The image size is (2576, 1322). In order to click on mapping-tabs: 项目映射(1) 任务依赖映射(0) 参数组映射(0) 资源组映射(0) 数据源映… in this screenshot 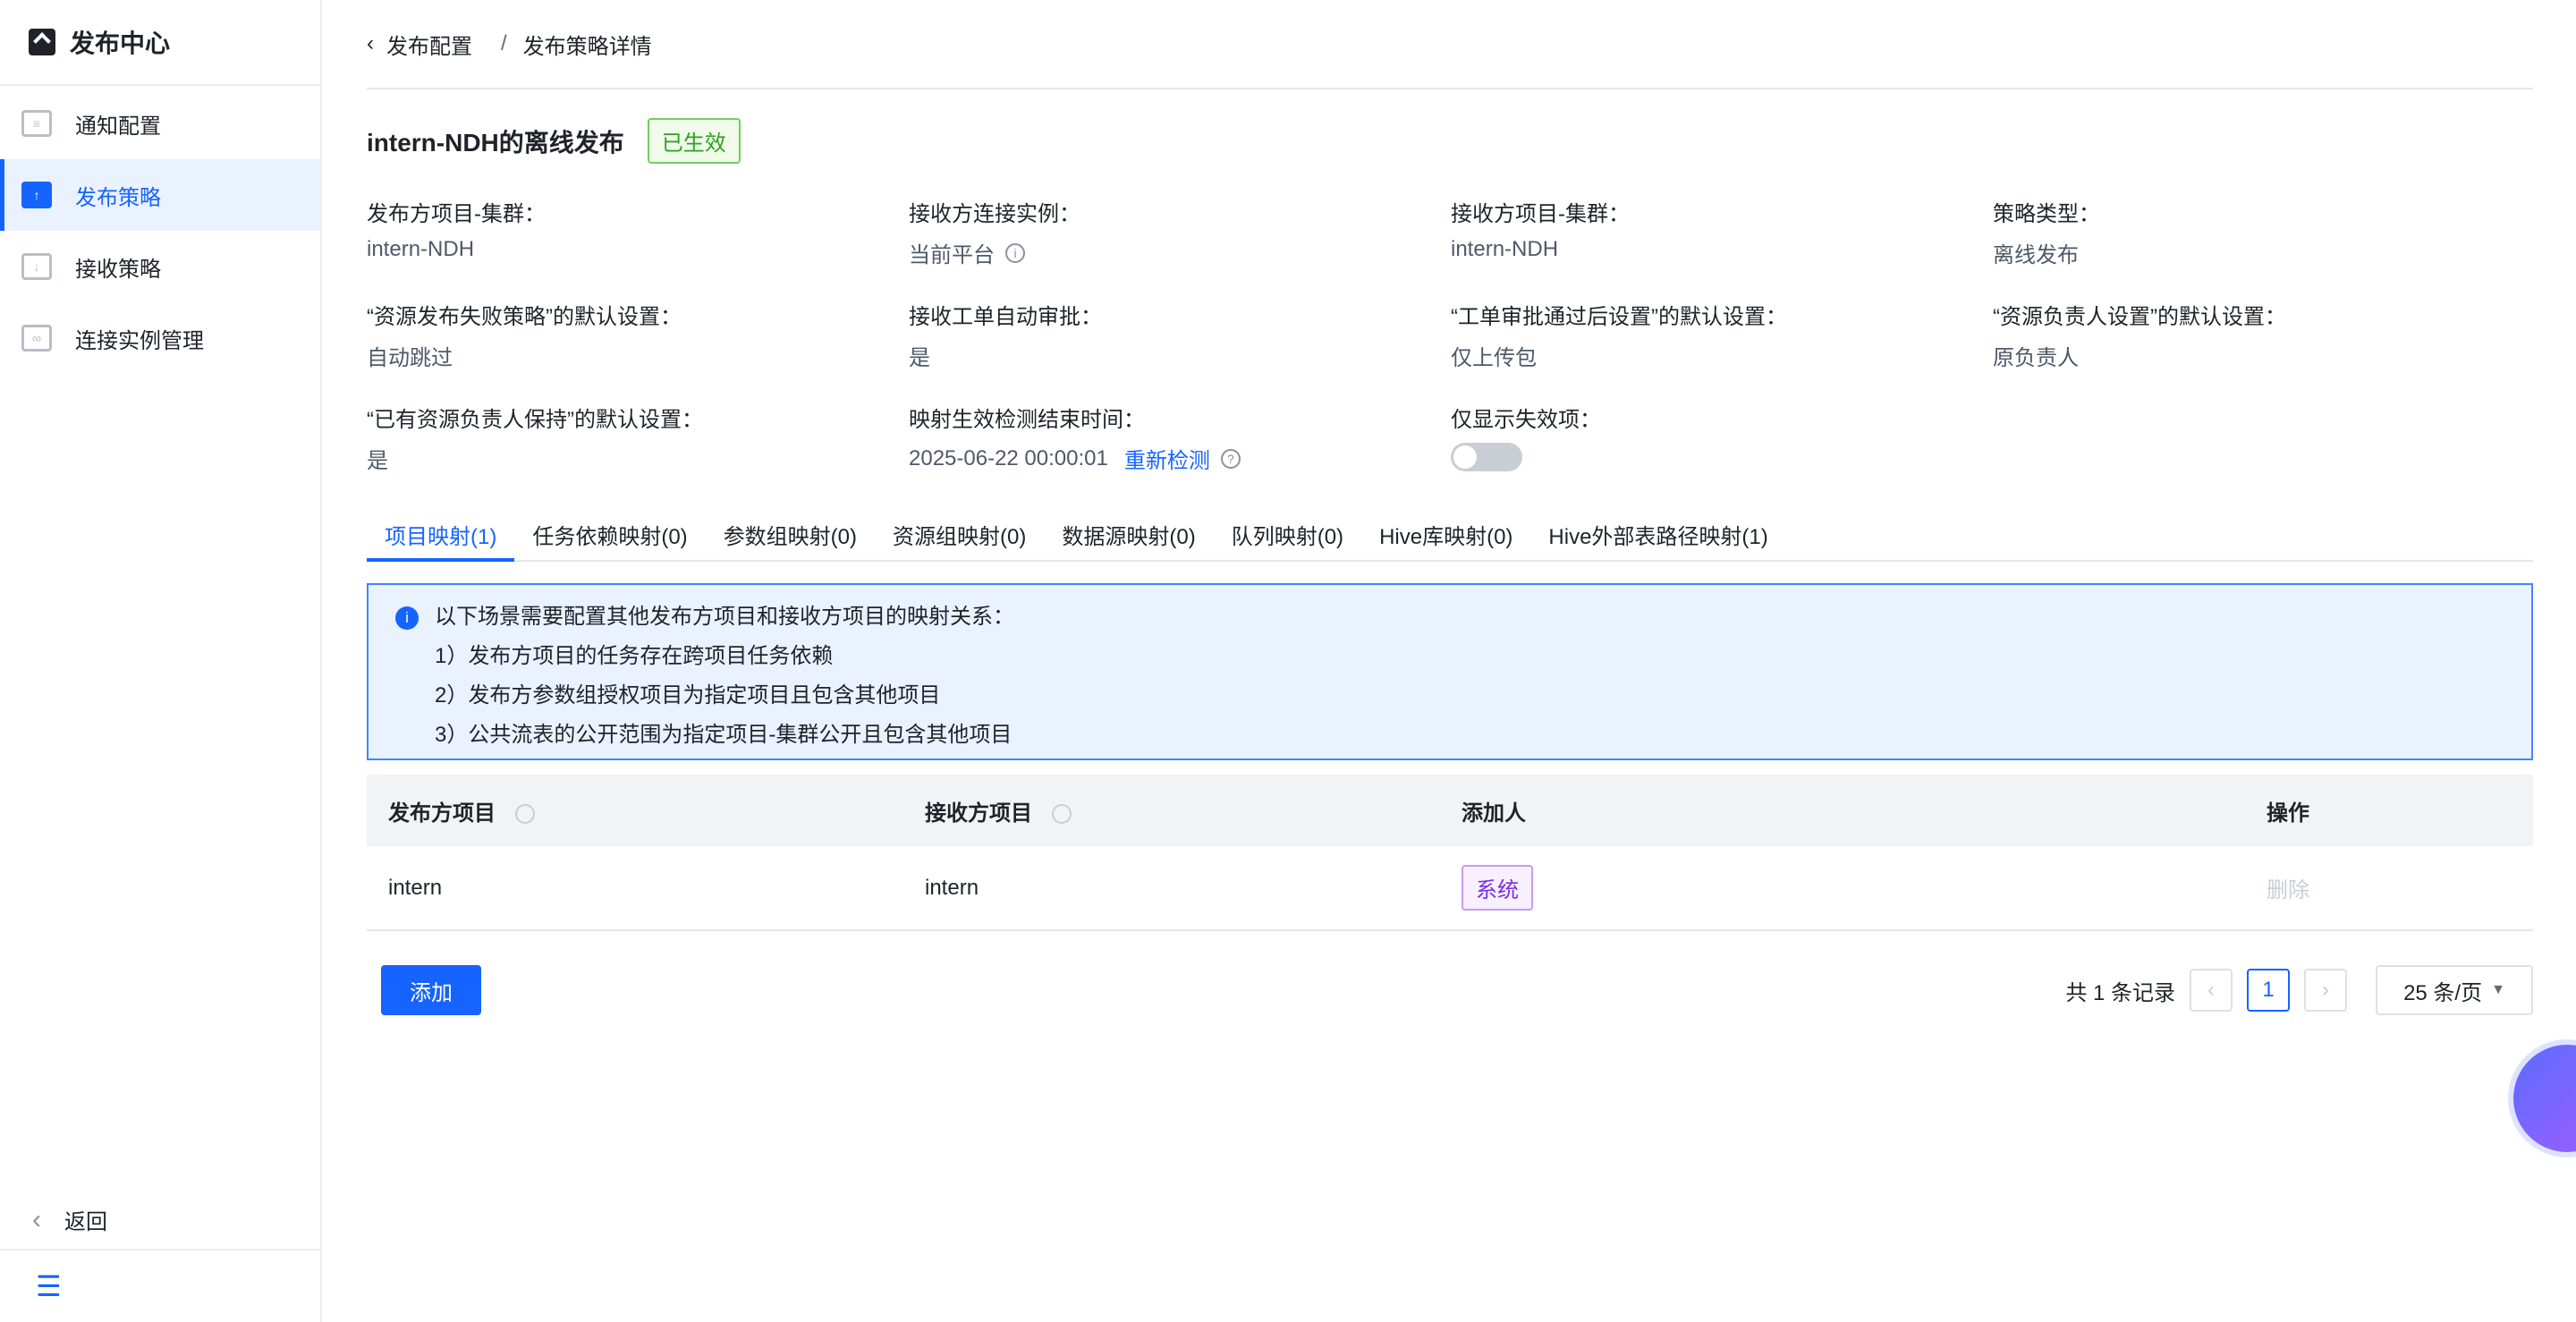, I will do `click(1450, 540)`.